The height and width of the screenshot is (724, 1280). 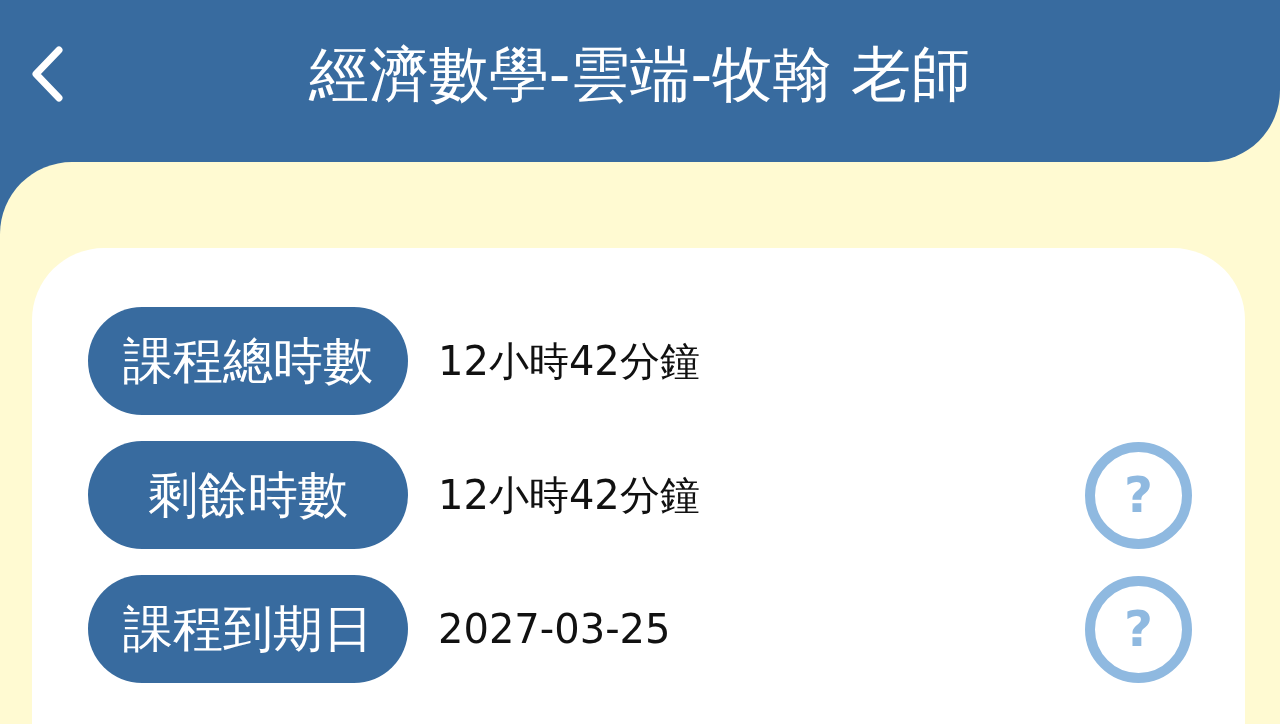 I want to click on page-title: 經濟數學-雲端-牧翰 老師, so click(x=640, y=74).